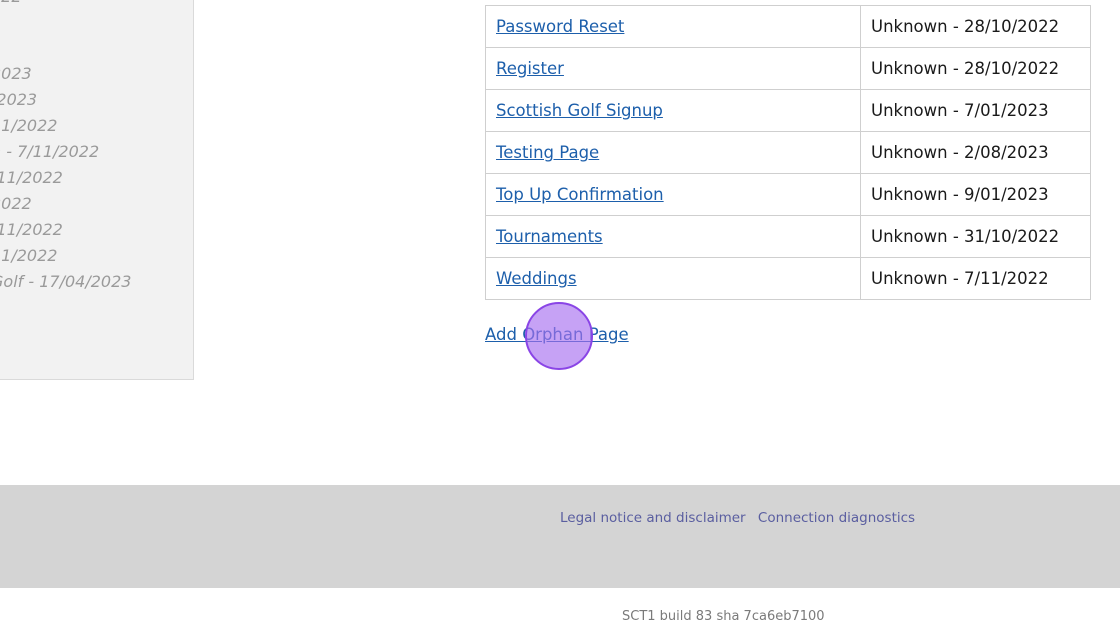 The width and height of the screenshot is (1120, 626). I want to click on page-name-cell: Password Reset, so click(673, 26).